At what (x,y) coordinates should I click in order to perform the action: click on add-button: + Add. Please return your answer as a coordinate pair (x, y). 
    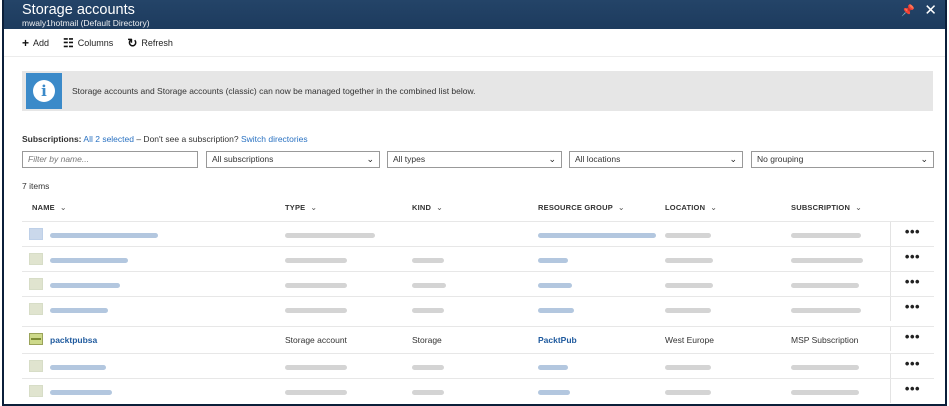
    Looking at the image, I should click on (35, 43).